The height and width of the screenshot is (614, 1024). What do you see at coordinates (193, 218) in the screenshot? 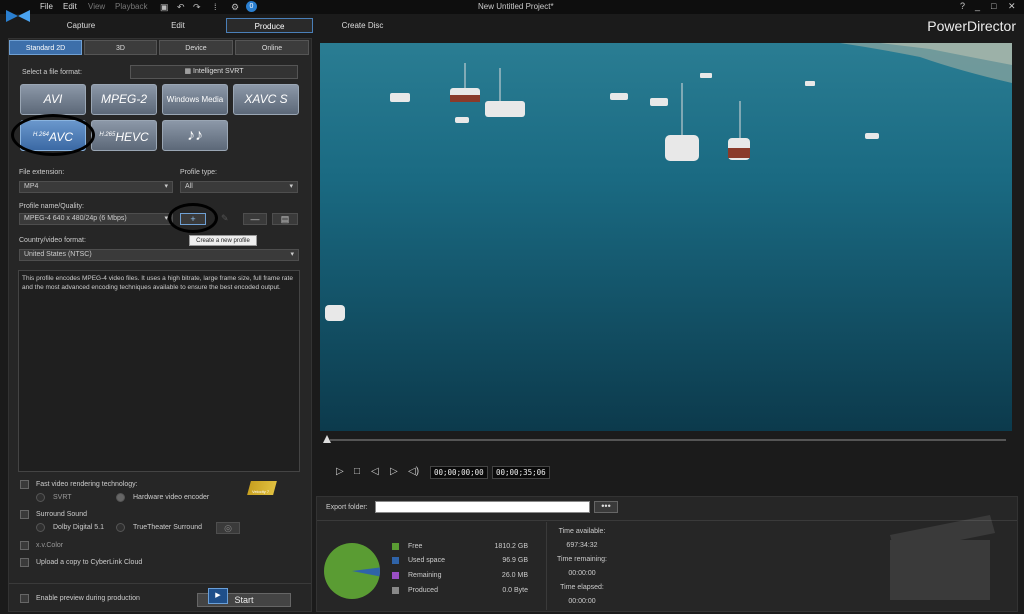
I see `highlight-ring-add` at bounding box center [193, 218].